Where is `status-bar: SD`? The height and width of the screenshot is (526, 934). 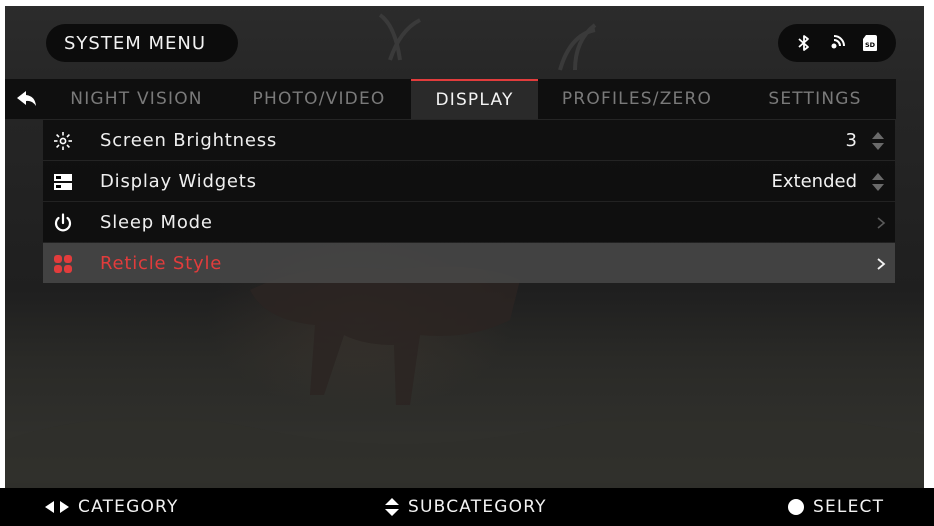
status-bar: SD is located at coordinates (837, 43).